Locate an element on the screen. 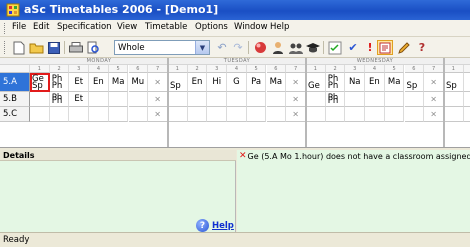 The image size is (470, 247). lesson-card: Hi is located at coordinates (217, 82).